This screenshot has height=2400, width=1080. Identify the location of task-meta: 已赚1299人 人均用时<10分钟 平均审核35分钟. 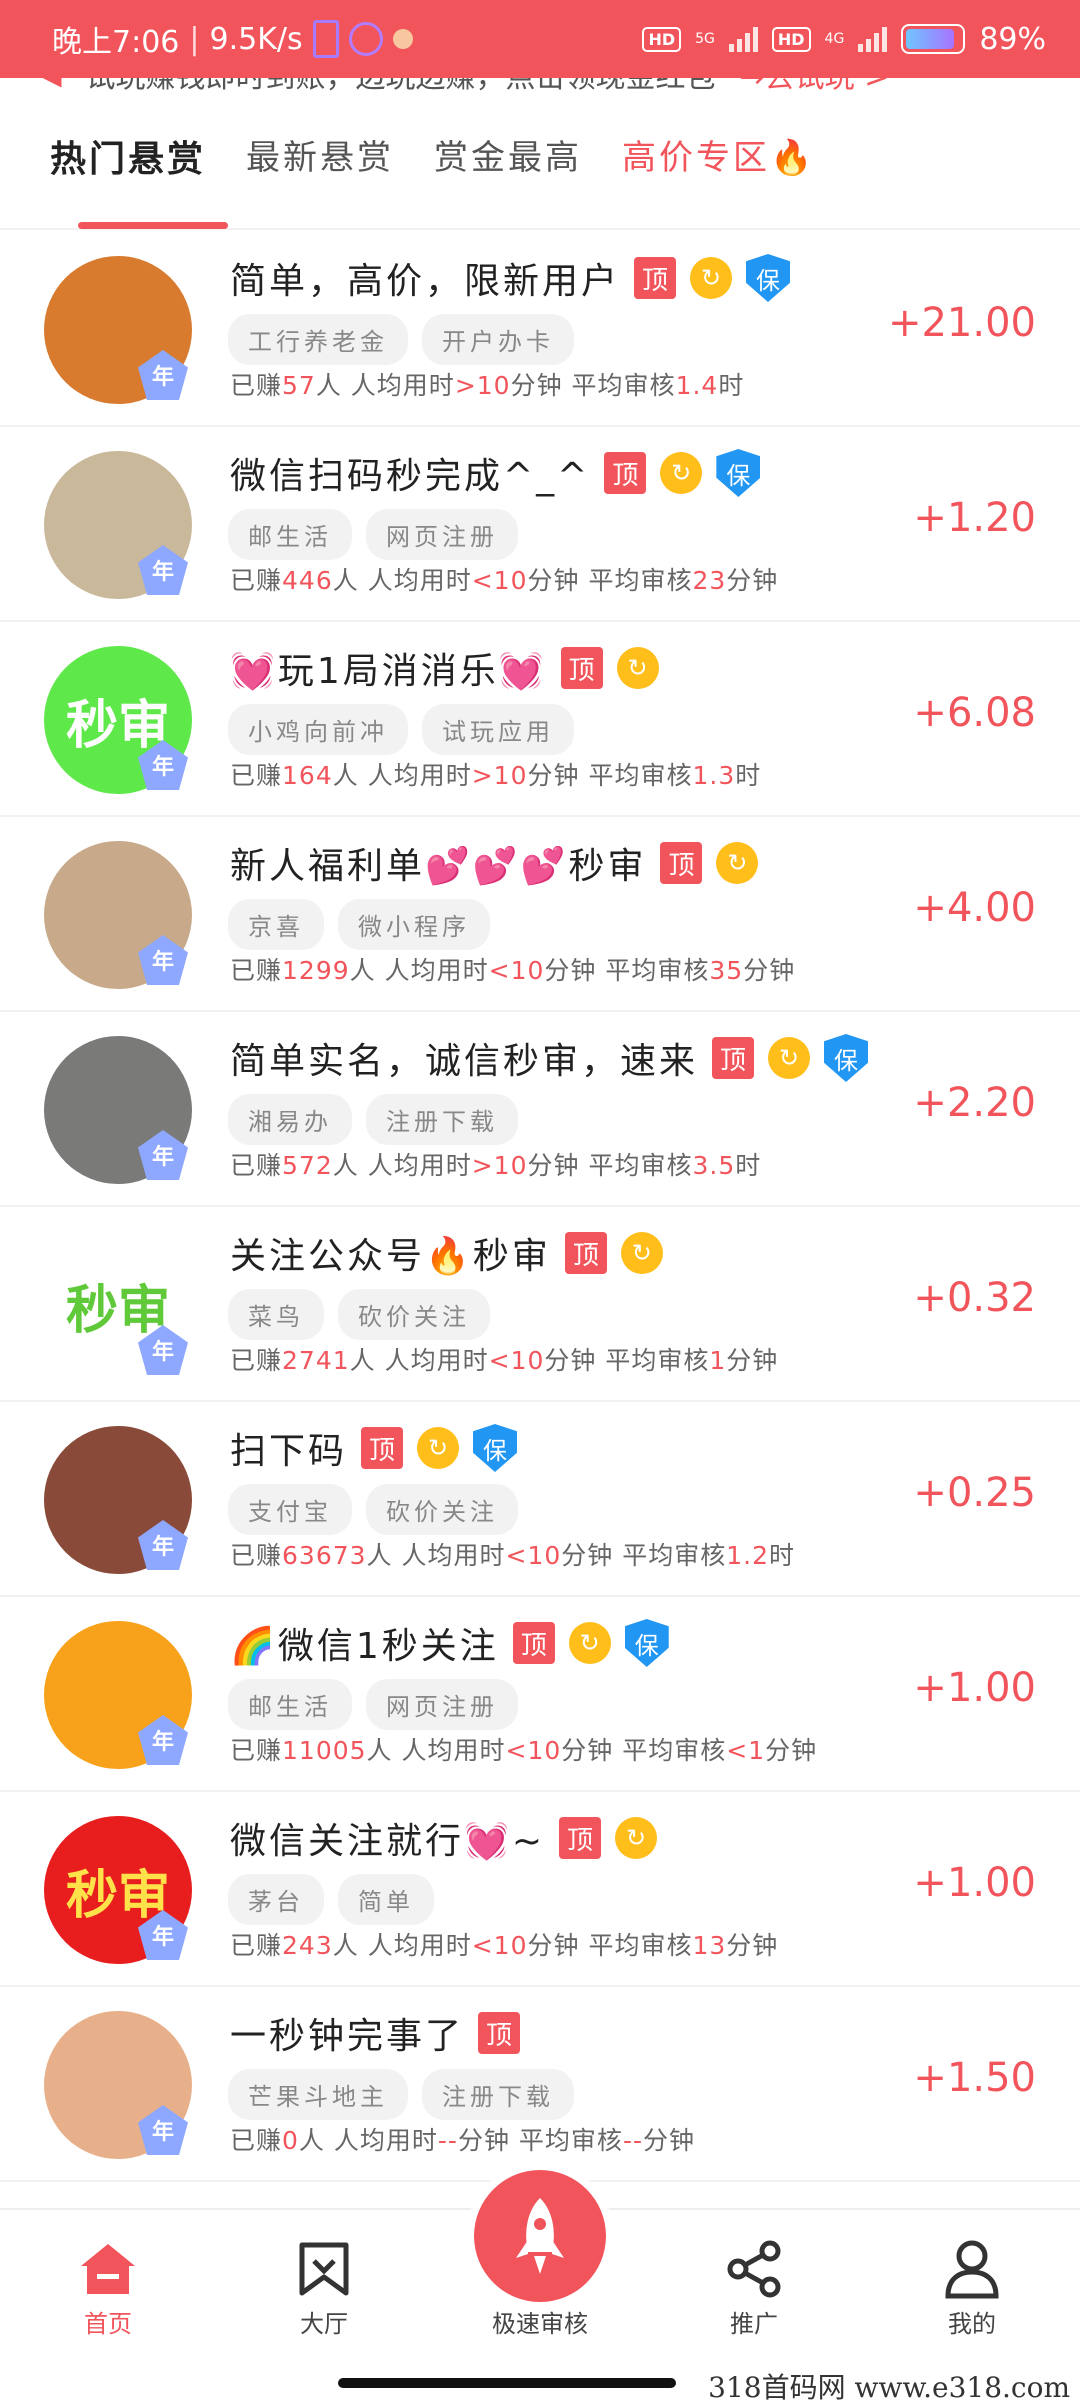
(512, 969).